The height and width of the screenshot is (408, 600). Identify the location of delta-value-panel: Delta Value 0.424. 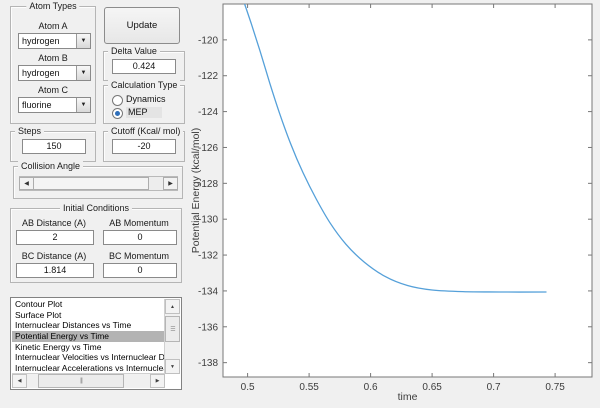
(144, 63).